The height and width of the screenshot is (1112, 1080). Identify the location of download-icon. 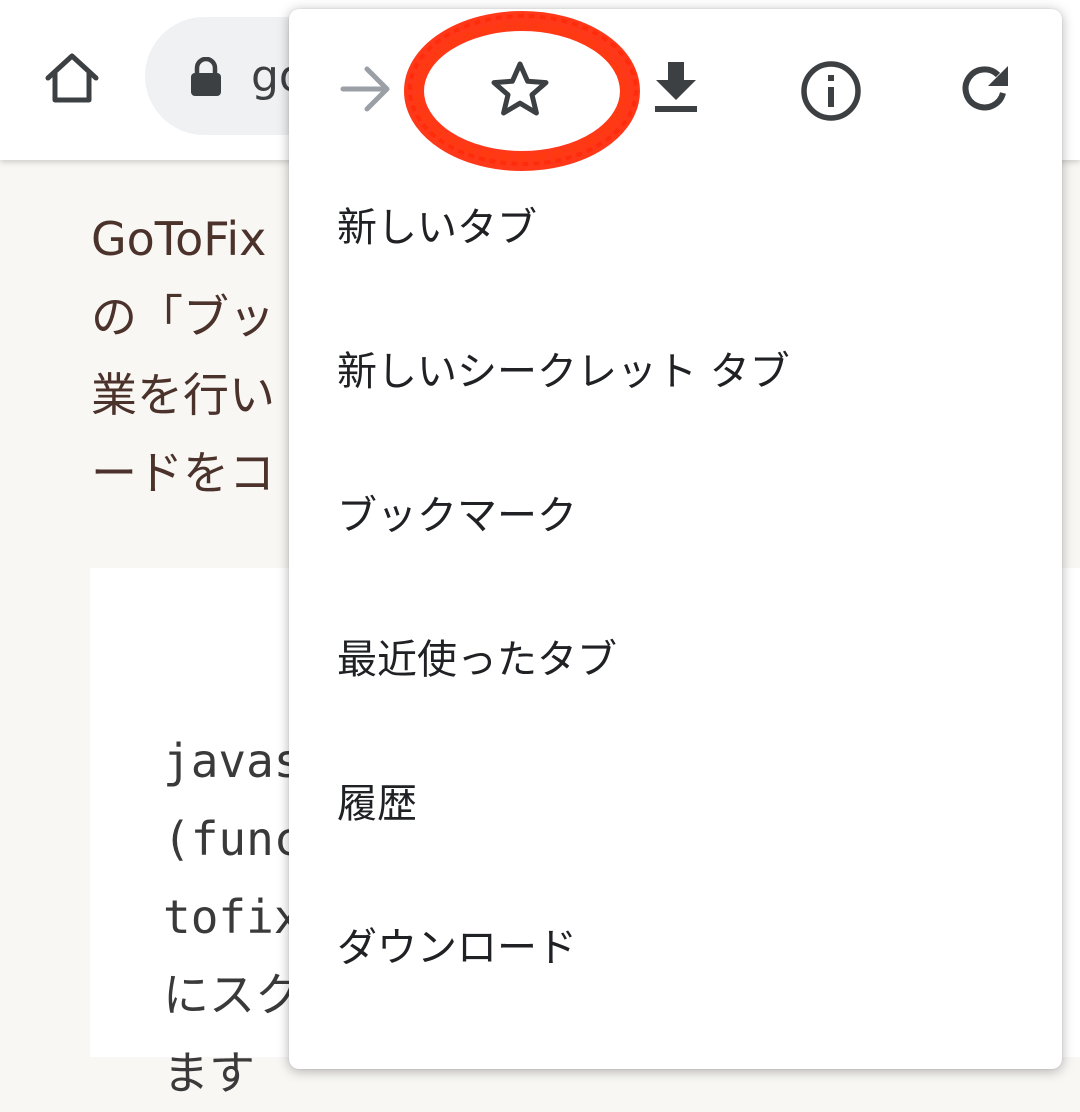
(676, 87).